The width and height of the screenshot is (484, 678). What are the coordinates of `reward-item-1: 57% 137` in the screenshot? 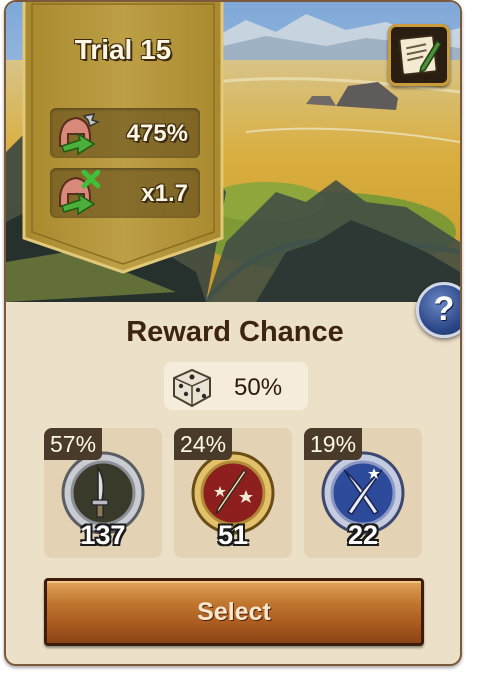 It's located at (103, 493).